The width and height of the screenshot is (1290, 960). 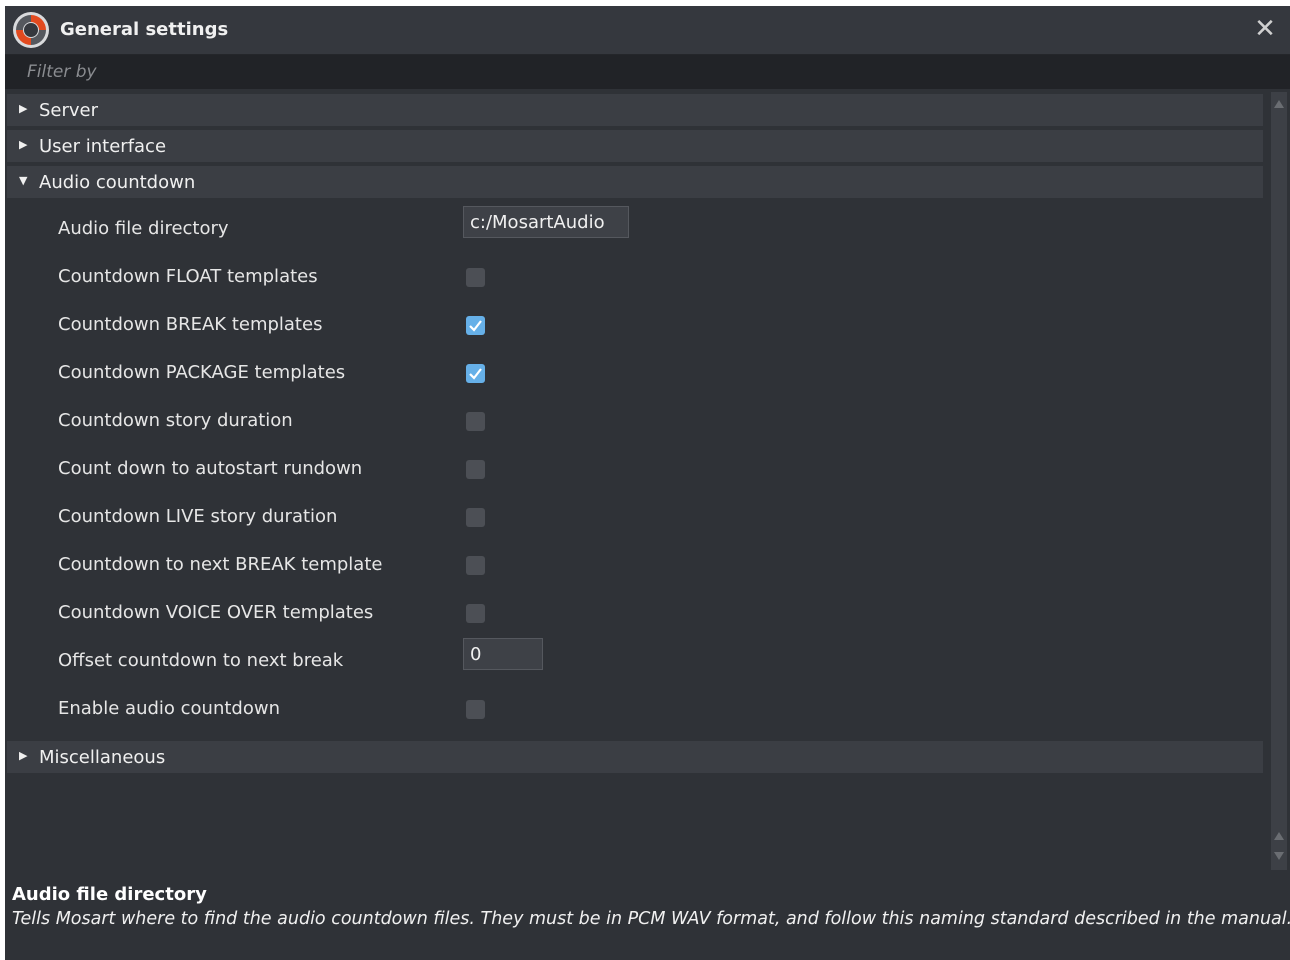 What do you see at coordinates (647, 30) in the screenshot?
I see `title-bar: General settings ✕` at bounding box center [647, 30].